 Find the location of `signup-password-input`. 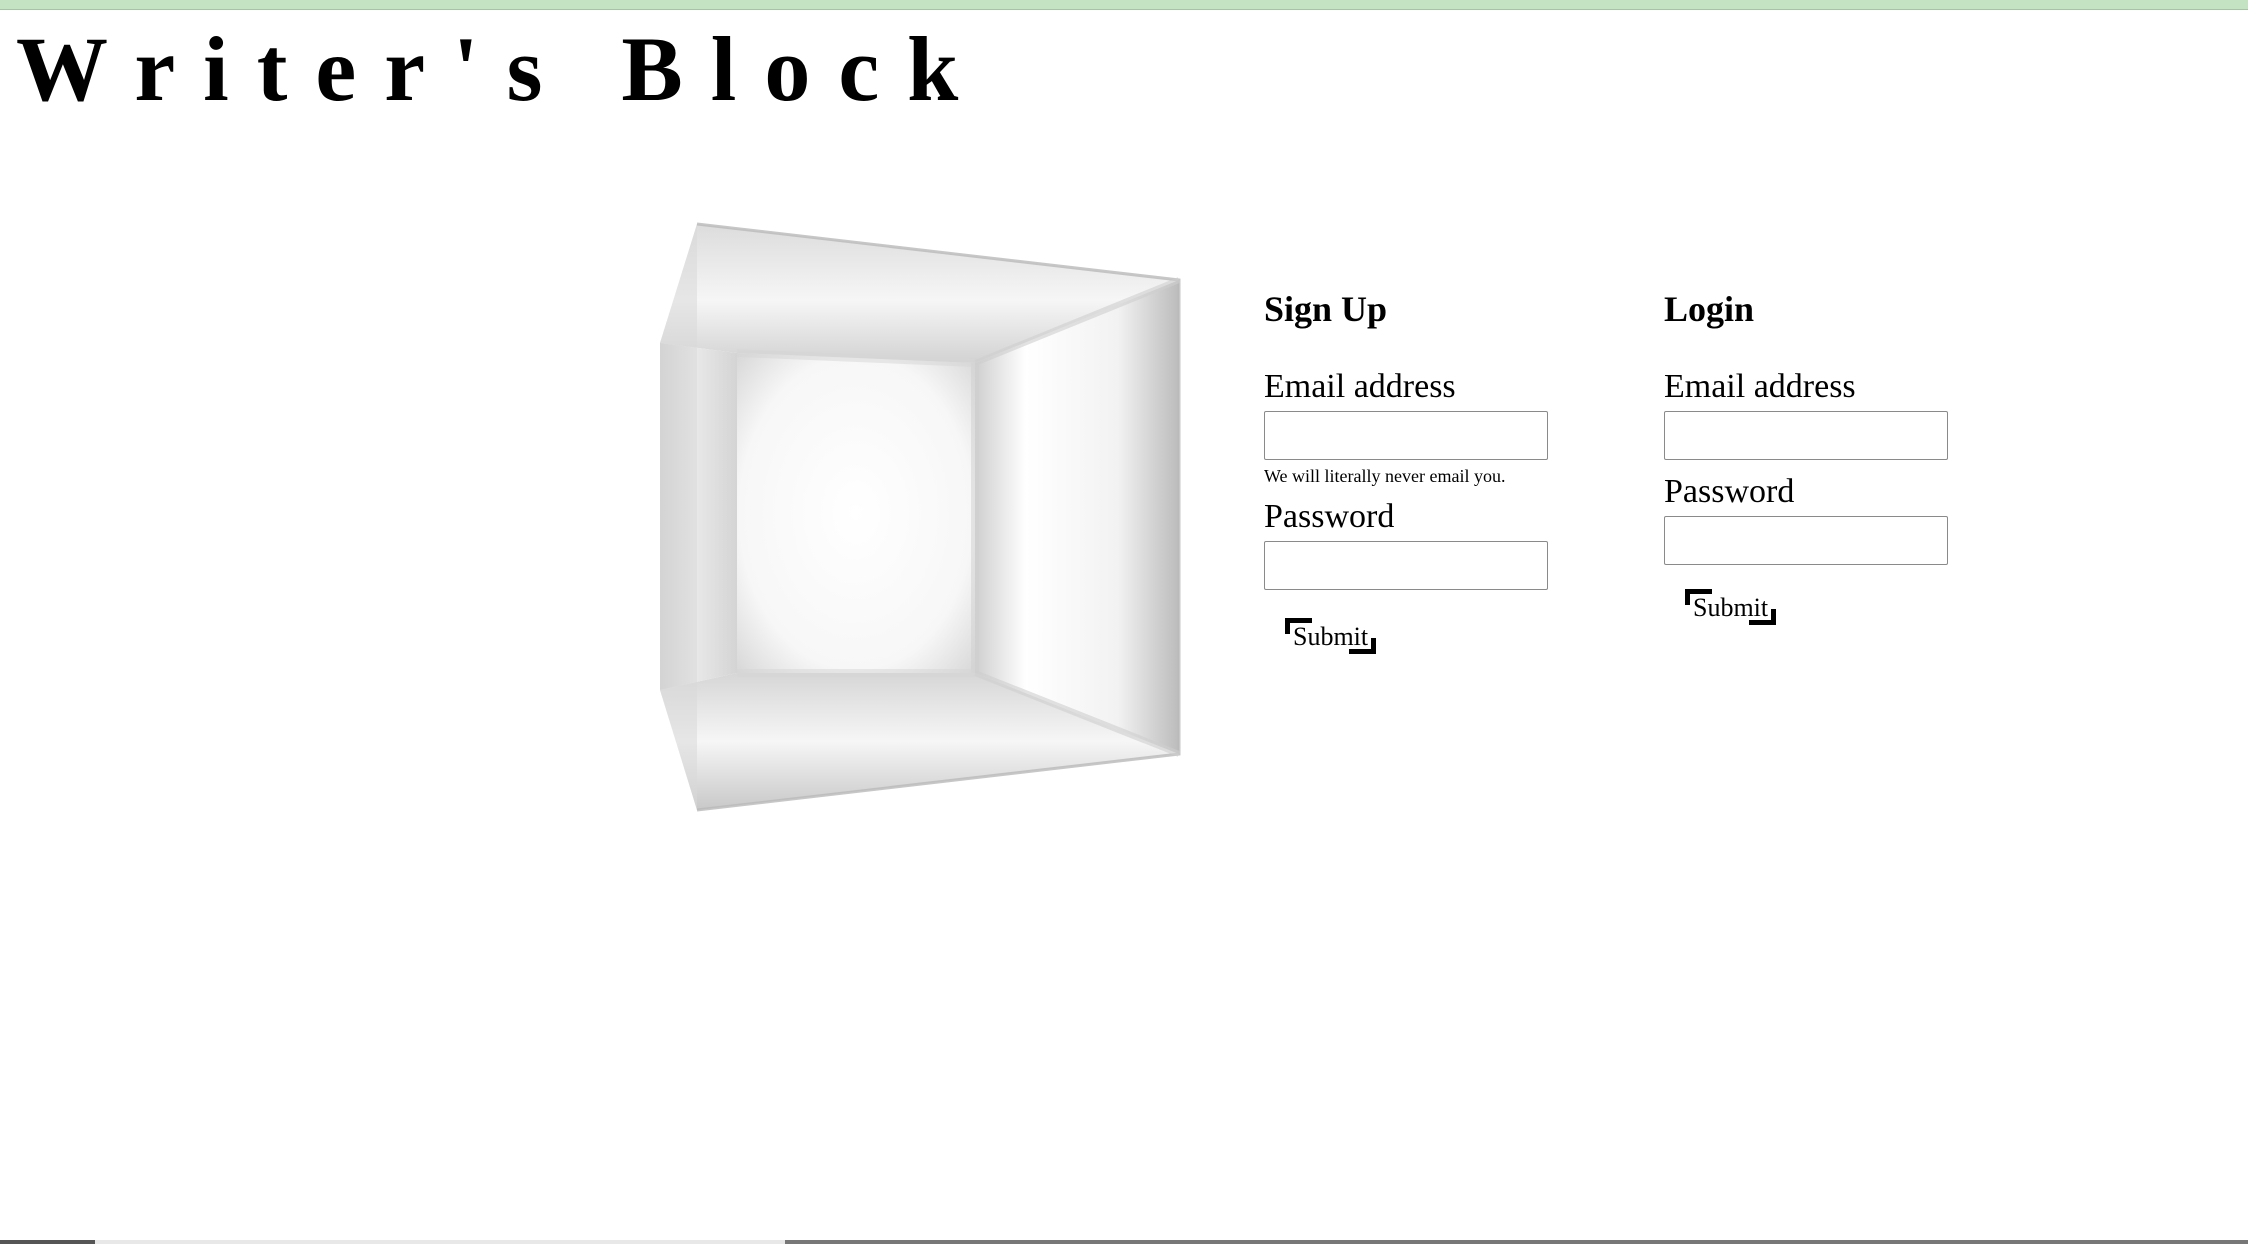

signup-password-input is located at coordinates (1406, 565).